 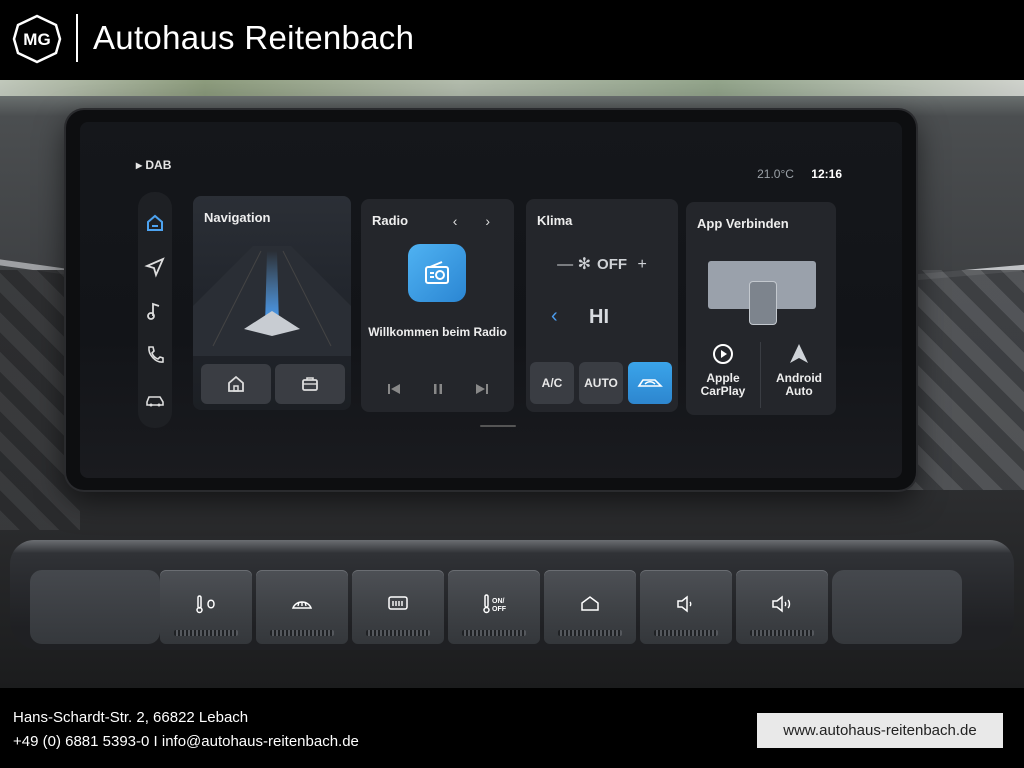 I want to click on climate-card: Klima — ✻ OFF + ‹ HI A/C AUTO, so click(x=602, y=305).